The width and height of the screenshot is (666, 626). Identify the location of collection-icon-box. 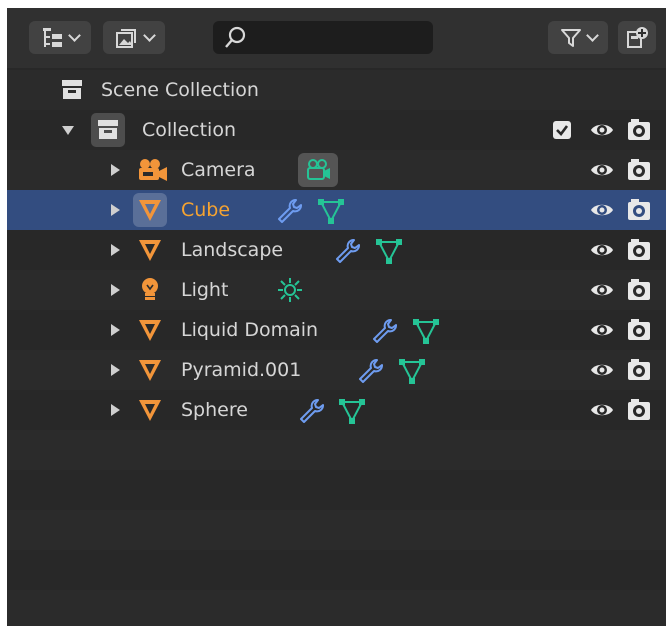
(108, 130).